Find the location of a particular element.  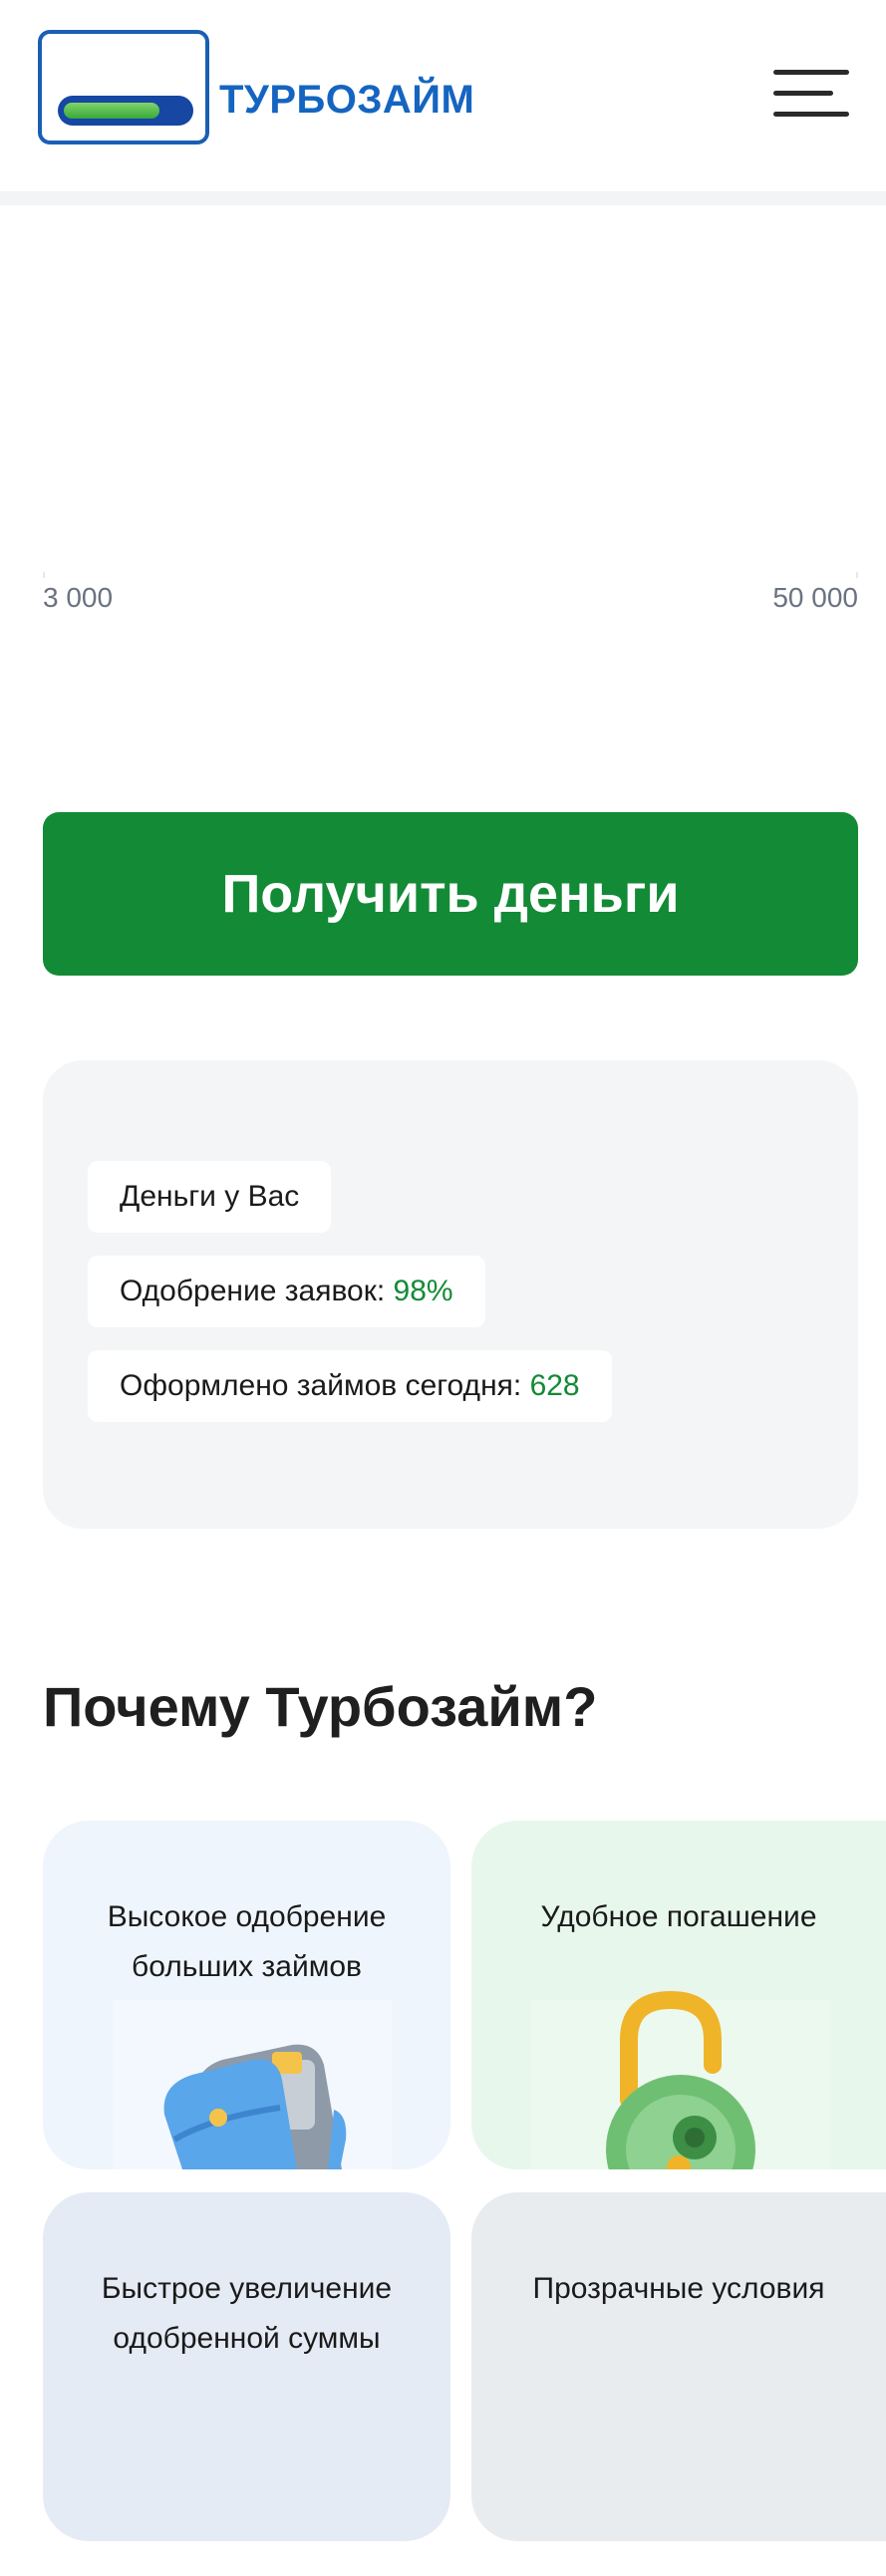

header-divider is located at coordinates (443, 198).